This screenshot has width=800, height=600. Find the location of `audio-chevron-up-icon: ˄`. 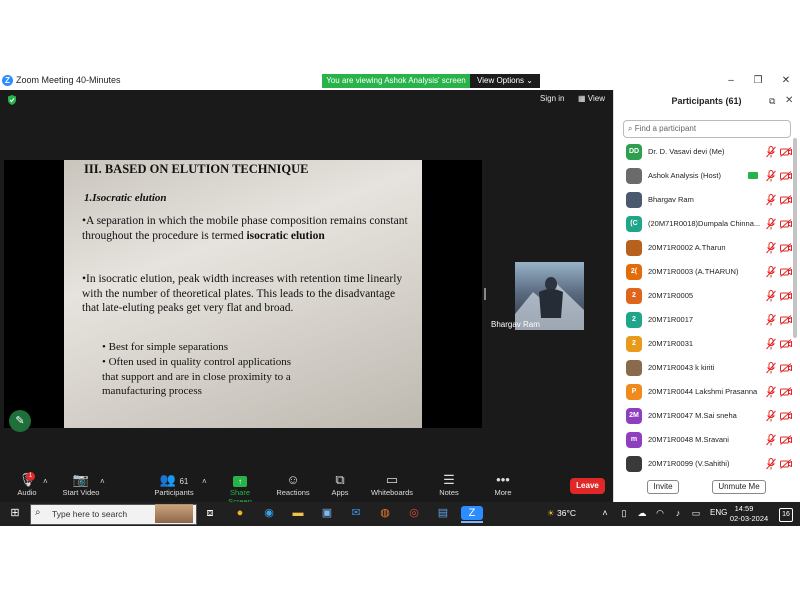

audio-chevron-up-icon: ˄ is located at coordinates (45, 481).